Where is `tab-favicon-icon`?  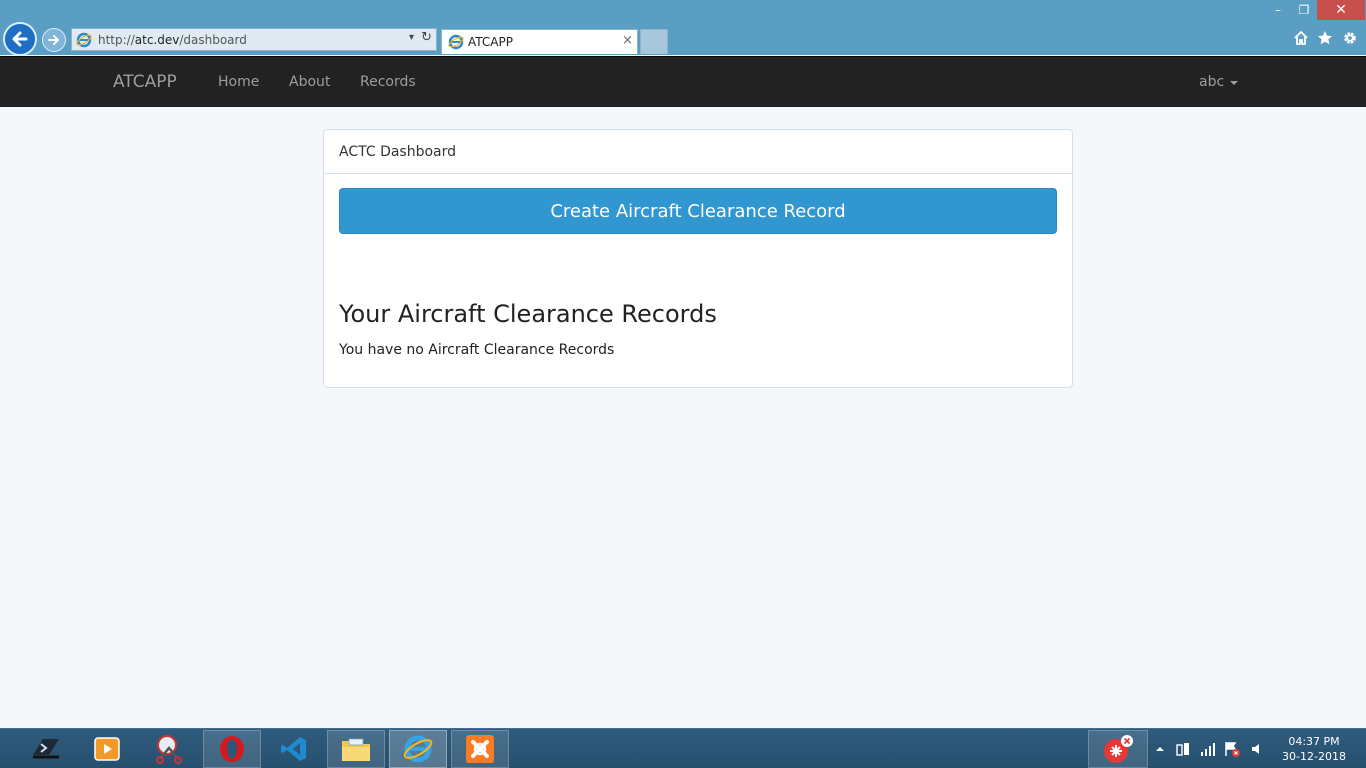
tab-favicon-icon is located at coordinates (456, 42).